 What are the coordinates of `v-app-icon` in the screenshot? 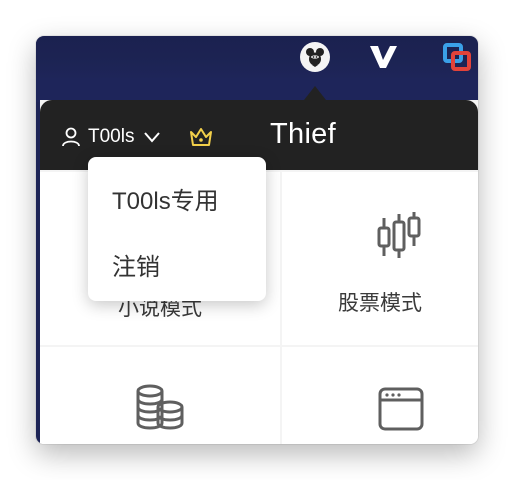 It's located at (383, 57).